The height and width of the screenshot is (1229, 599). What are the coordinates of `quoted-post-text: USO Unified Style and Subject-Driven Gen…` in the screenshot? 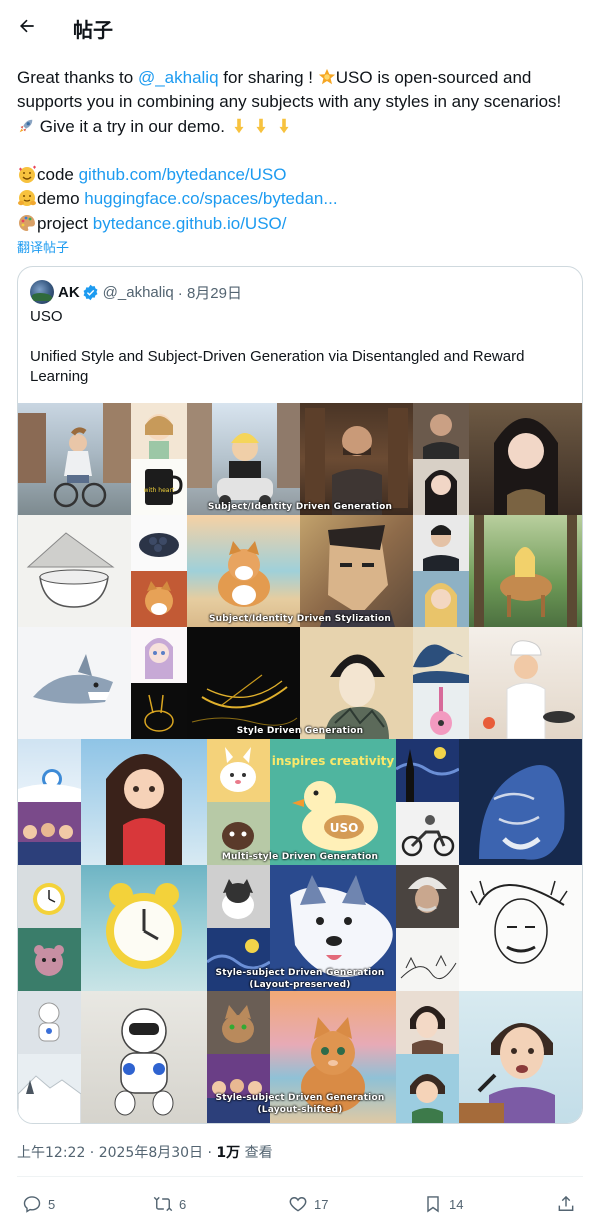 It's located at (300, 347).